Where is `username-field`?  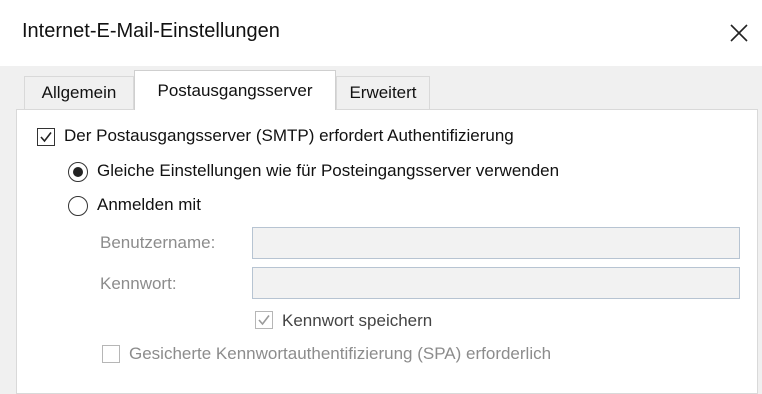 username-field is located at coordinates (496, 243).